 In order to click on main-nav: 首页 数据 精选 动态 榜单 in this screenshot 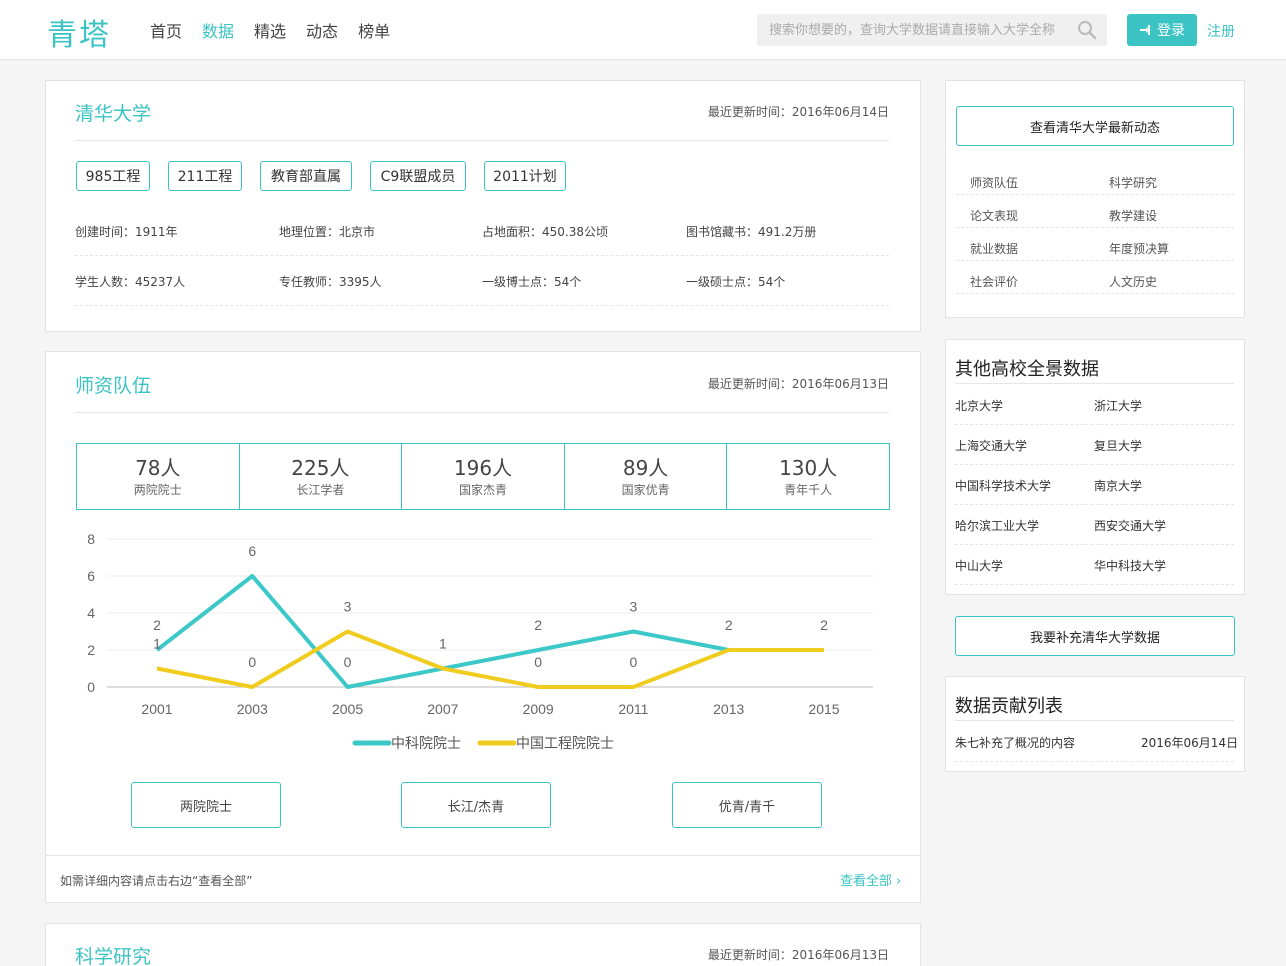, I will do `click(270, 30)`.